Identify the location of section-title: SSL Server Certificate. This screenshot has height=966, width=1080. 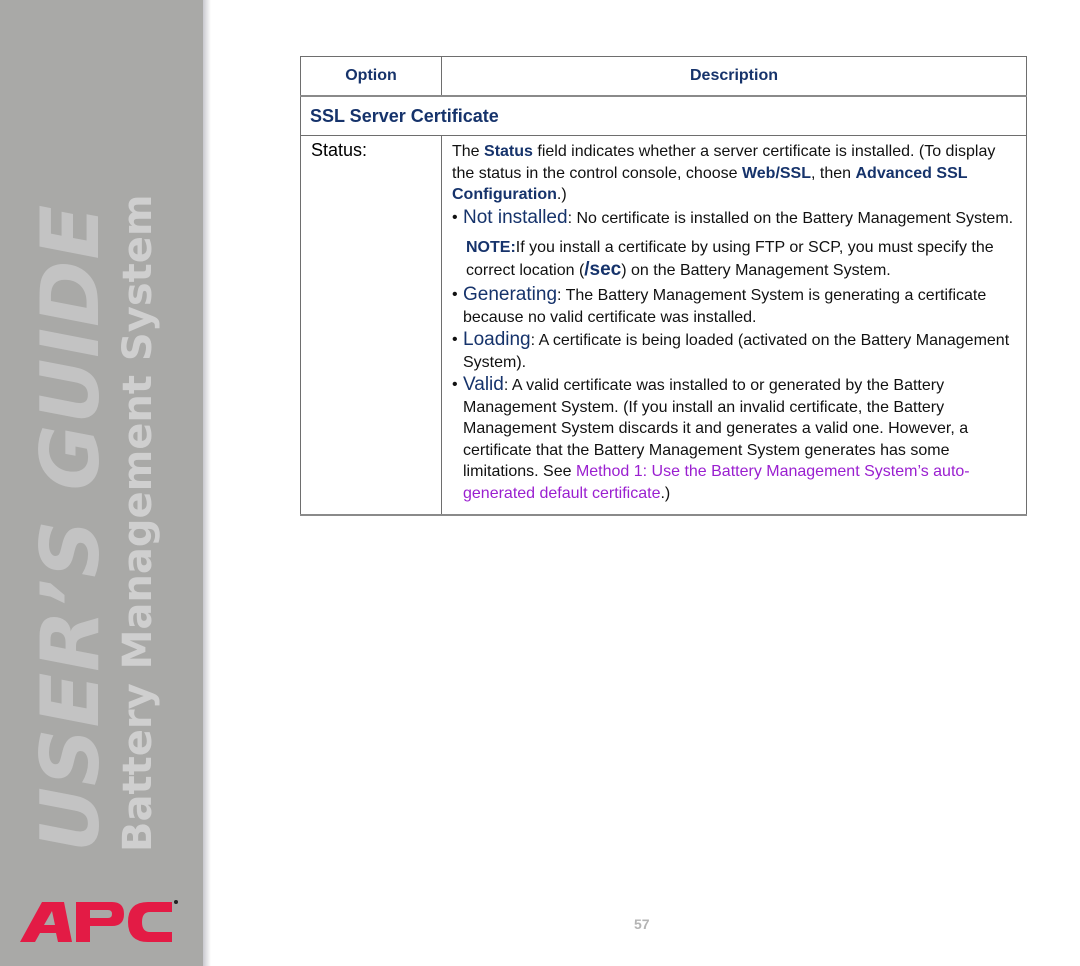
(663, 116).